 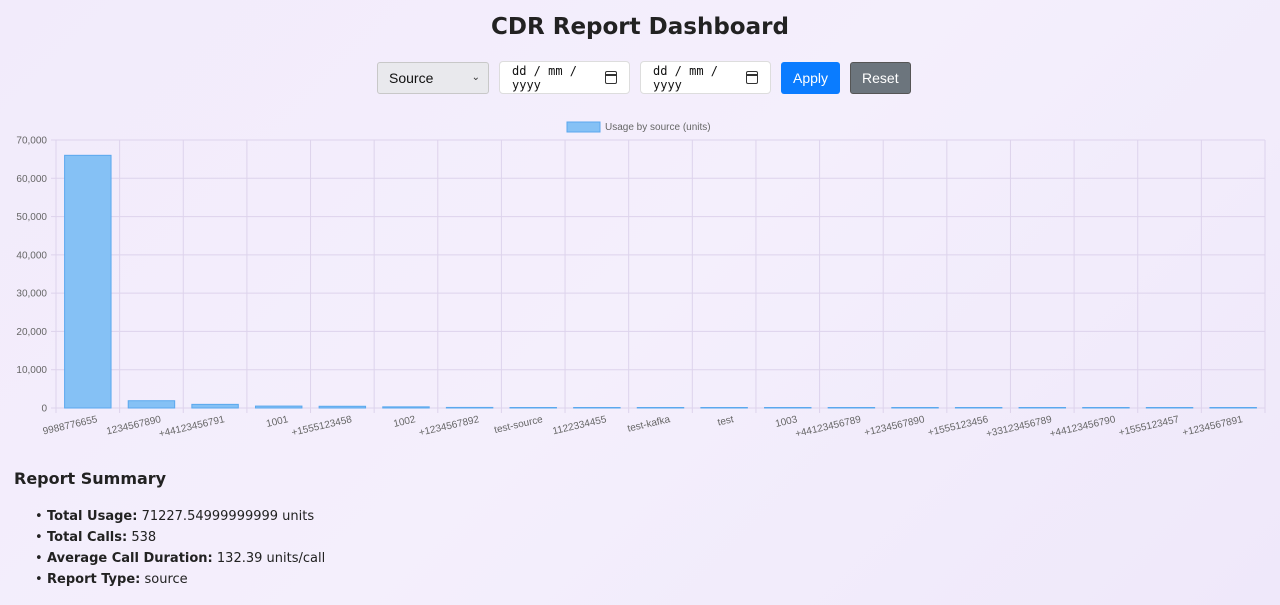 What do you see at coordinates (31, 370) in the screenshot?
I see `y-tick-label: 10,000` at bounding box center [31, 370].